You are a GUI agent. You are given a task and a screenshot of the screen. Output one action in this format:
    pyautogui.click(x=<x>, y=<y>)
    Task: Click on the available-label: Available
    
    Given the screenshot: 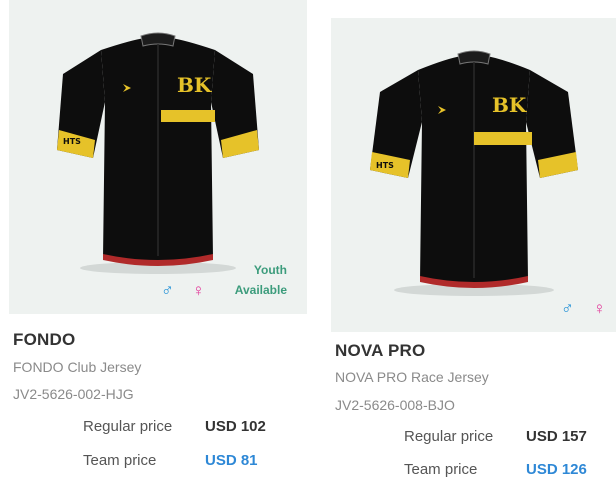 What is the action you would take?
    pyautogui.click(x=260, y=290)
    